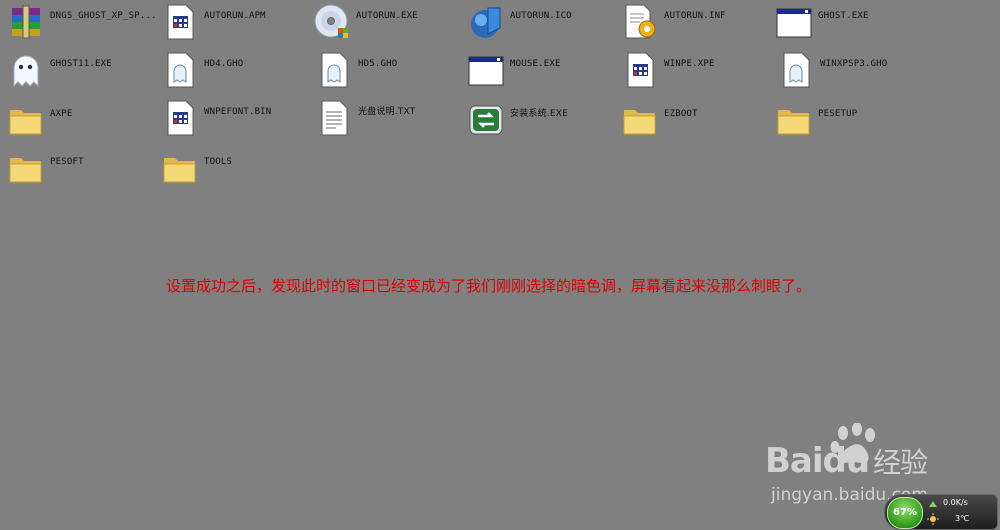 The image size is (1000, 530). Describe the element at coordinates (640, 70) in the screenshot. I see `xpe-file-icon` at that location.